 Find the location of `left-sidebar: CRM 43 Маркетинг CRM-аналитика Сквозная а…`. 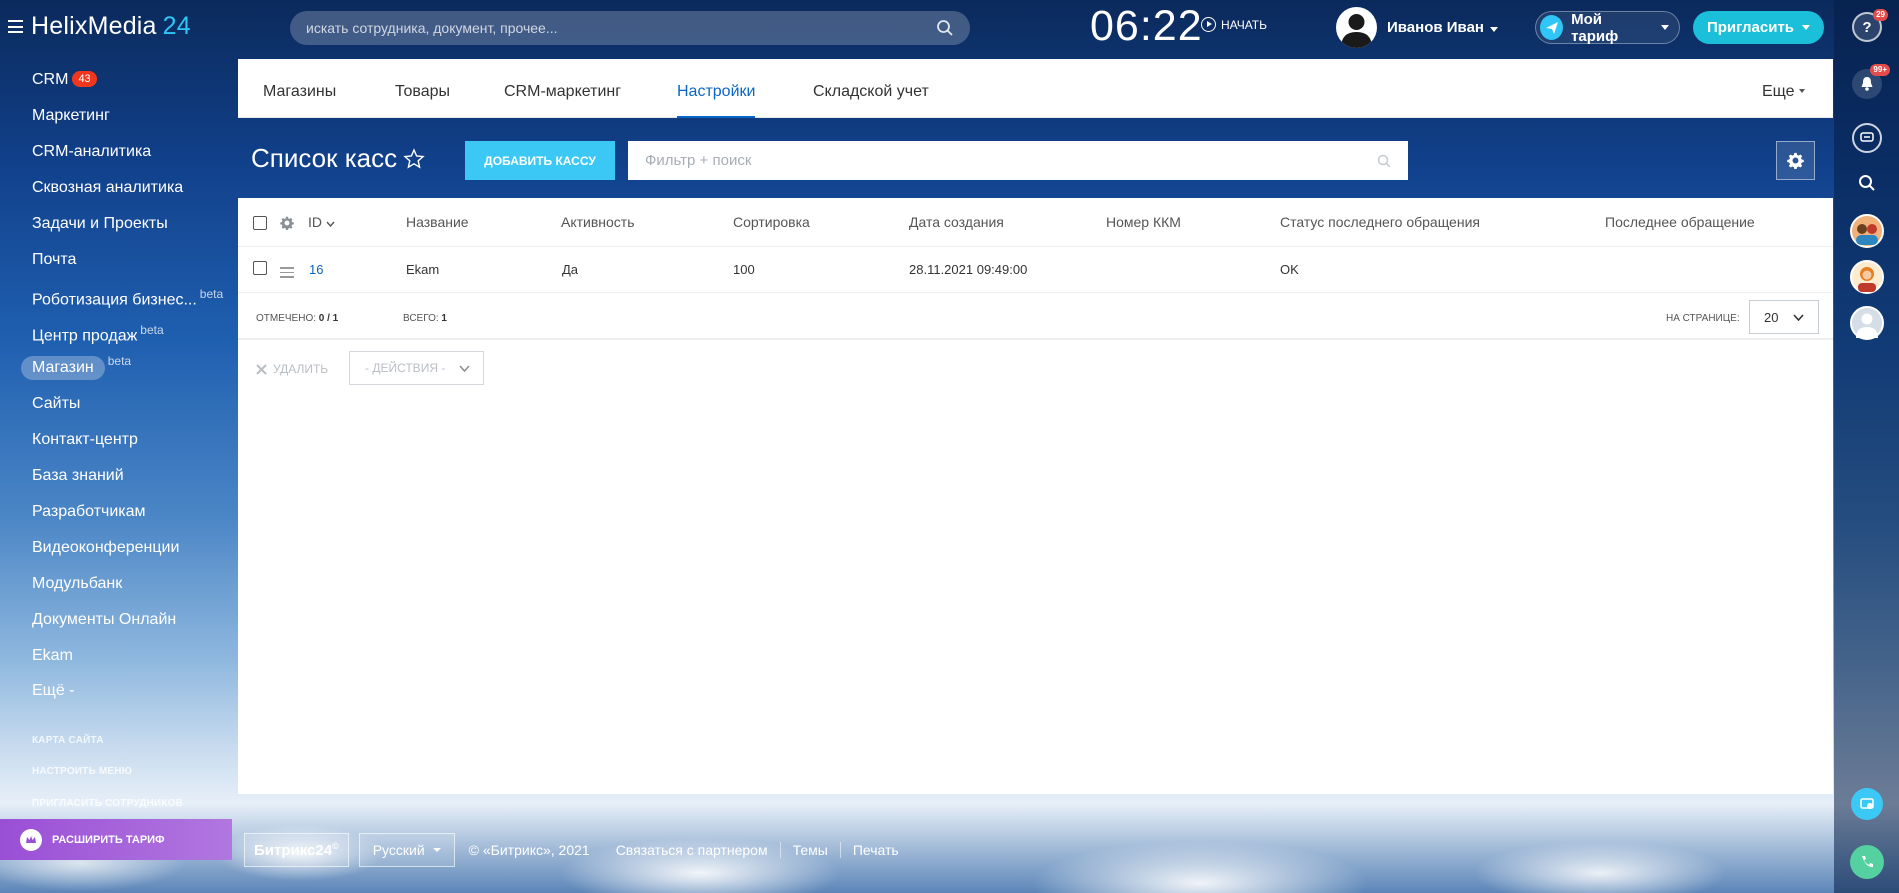

left-sidebar: CRM 43 Маркетинг CRM-аналитика Сквозная а… is located at coordinates (119, 474).